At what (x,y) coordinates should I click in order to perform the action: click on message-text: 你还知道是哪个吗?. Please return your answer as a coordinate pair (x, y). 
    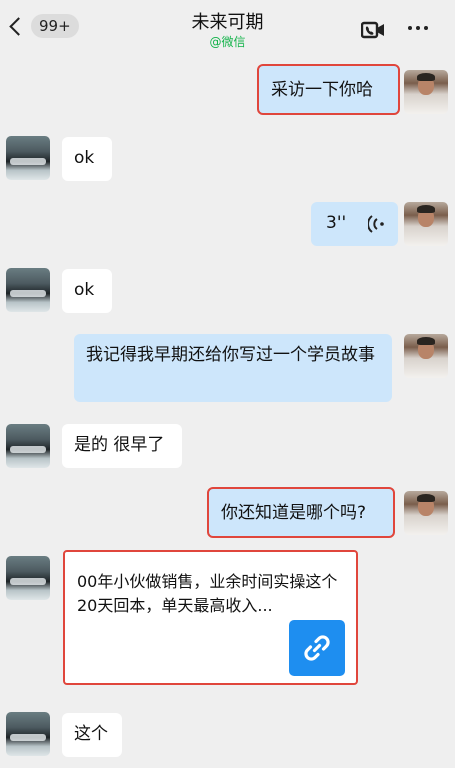
    Looking at the image, I should click on (294, 513).